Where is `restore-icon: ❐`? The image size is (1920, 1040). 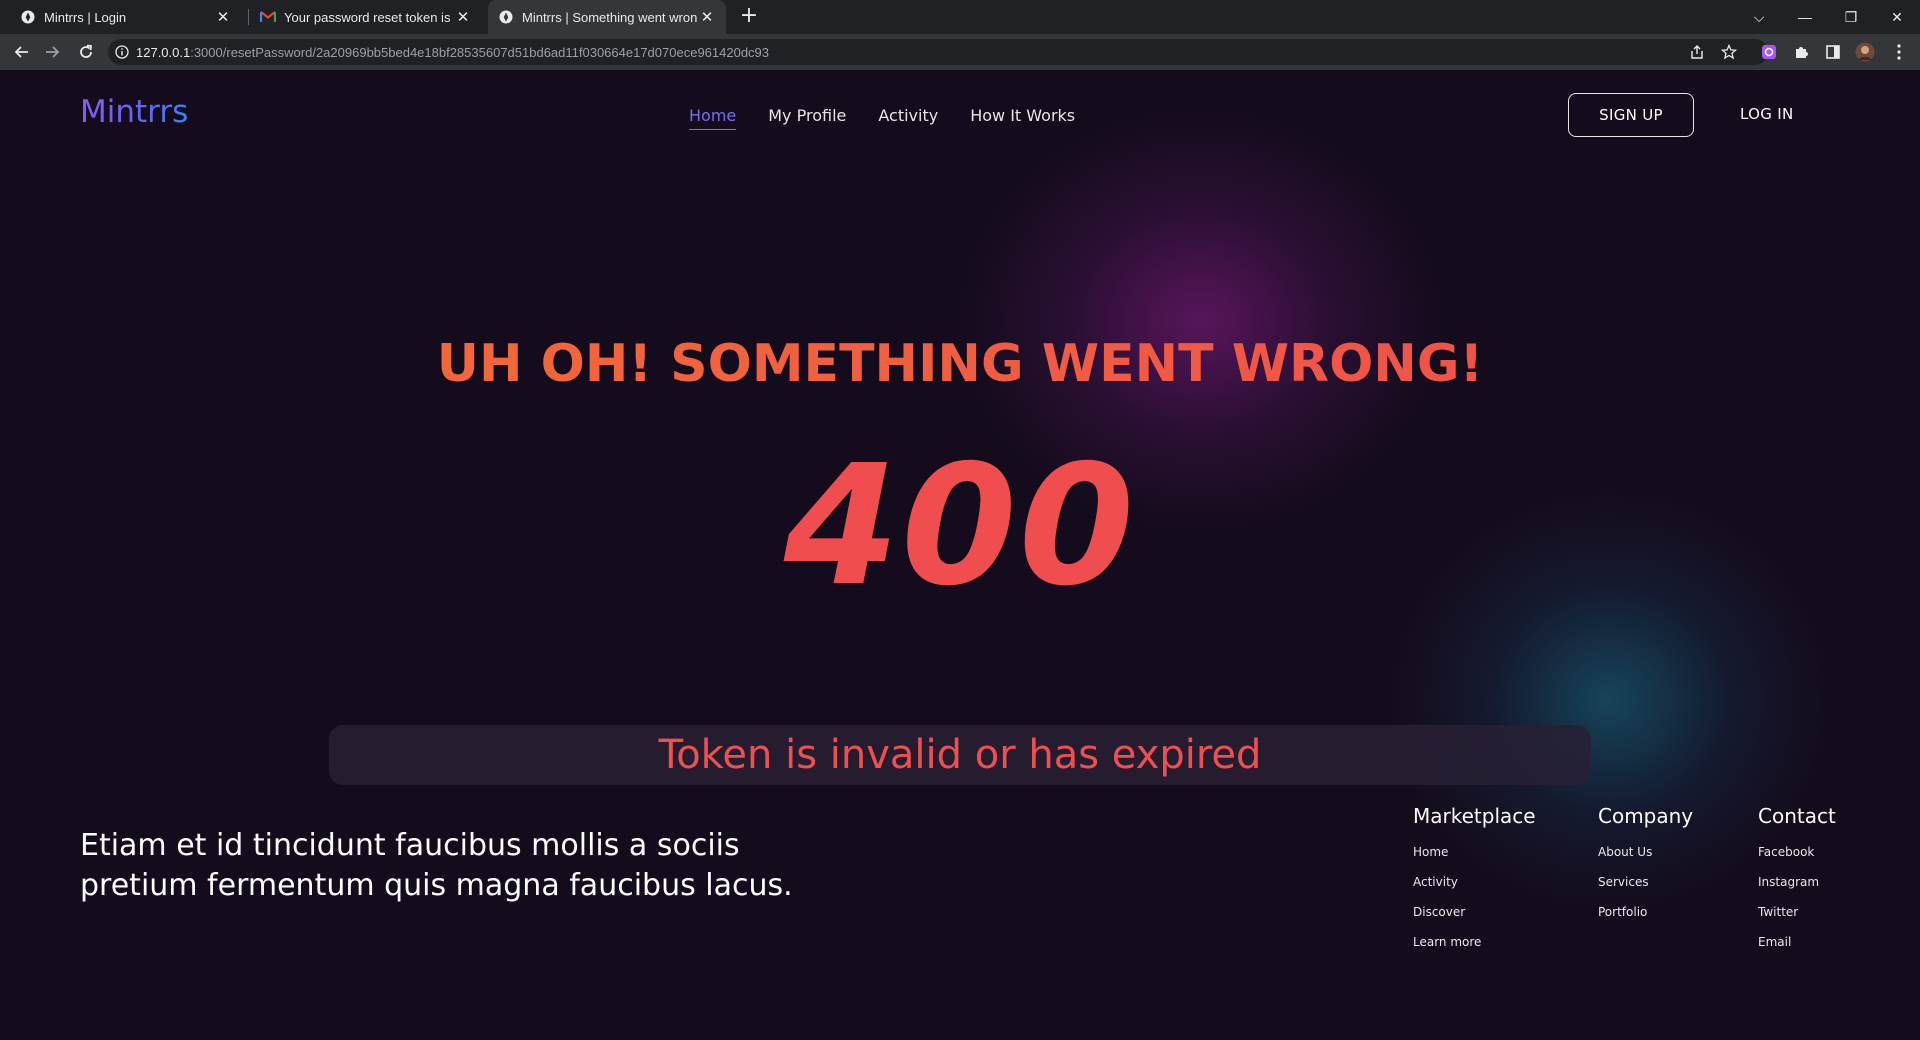 restore-icon: ❐ is located at coordinates (1851, 17).